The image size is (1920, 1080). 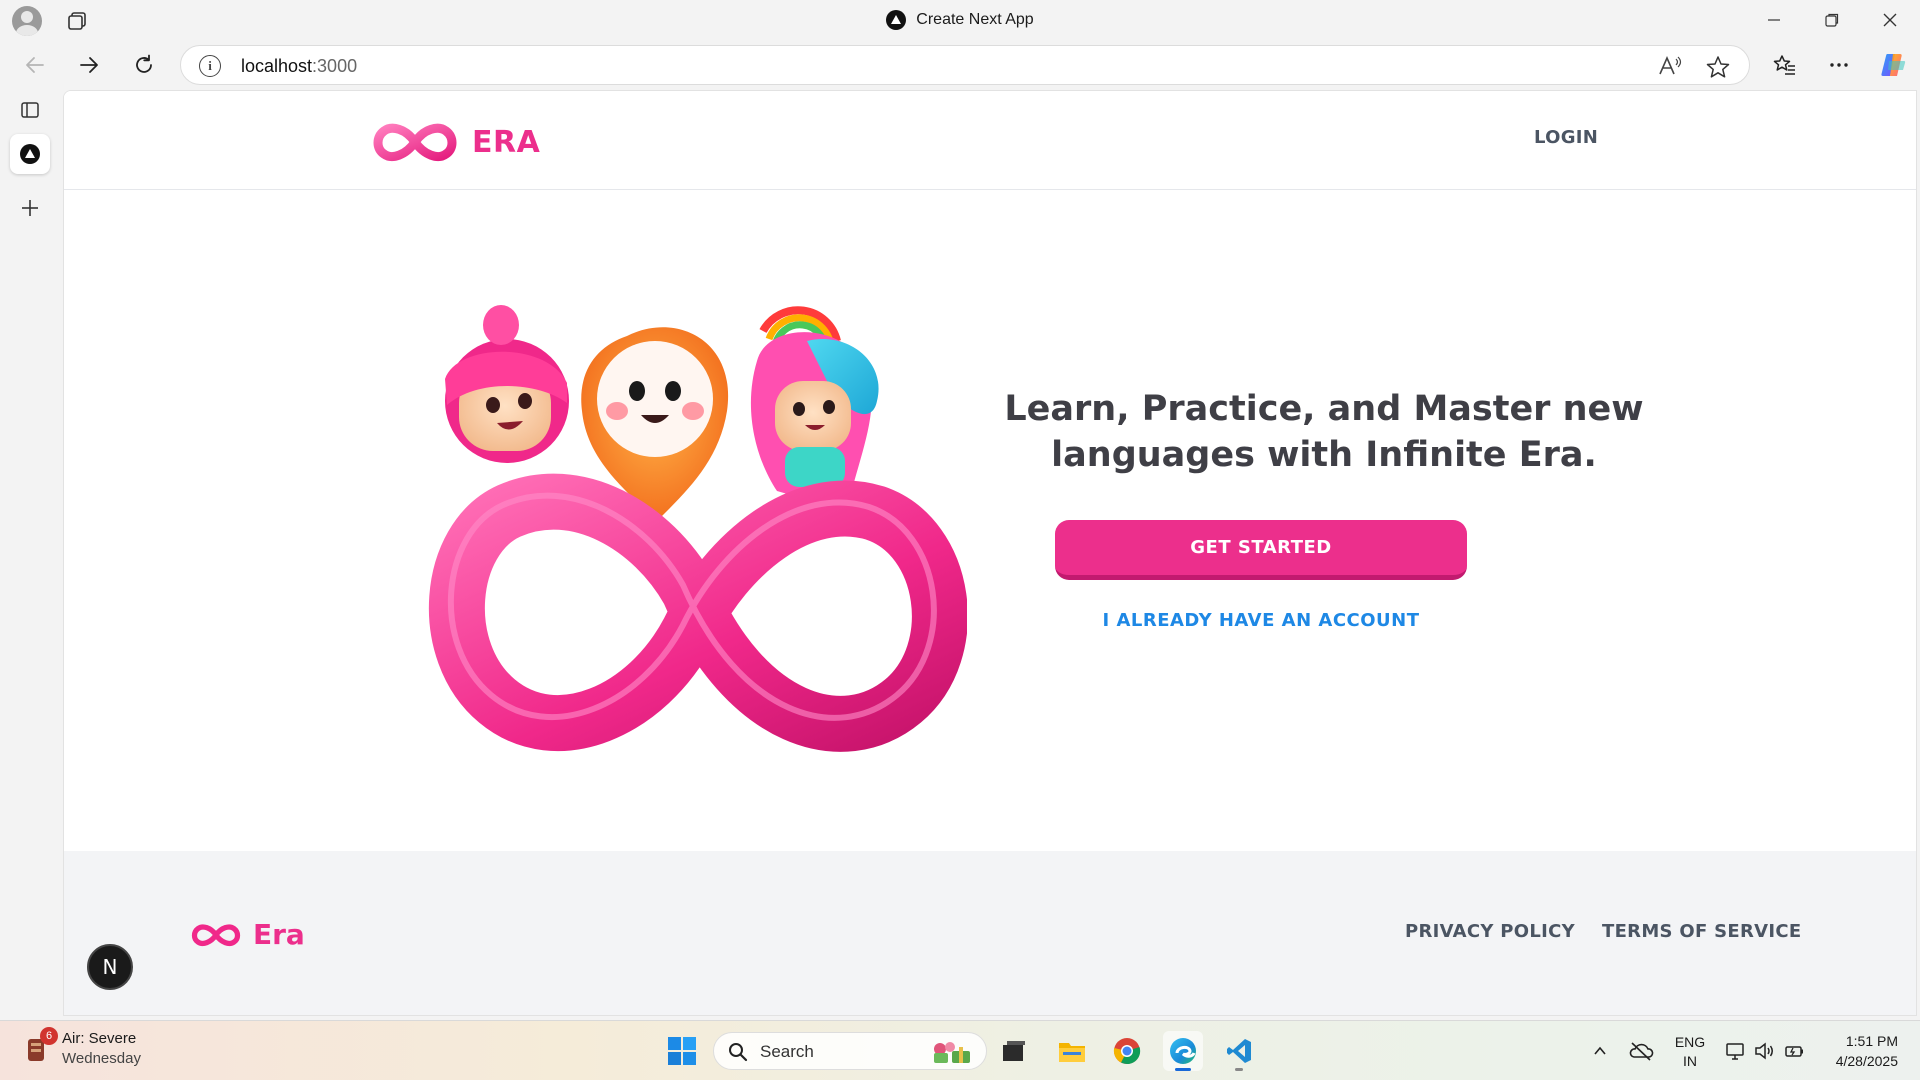 I want to click on privacy-policy-link: PRIVACY POLICY, so click(x=1490, y=931).